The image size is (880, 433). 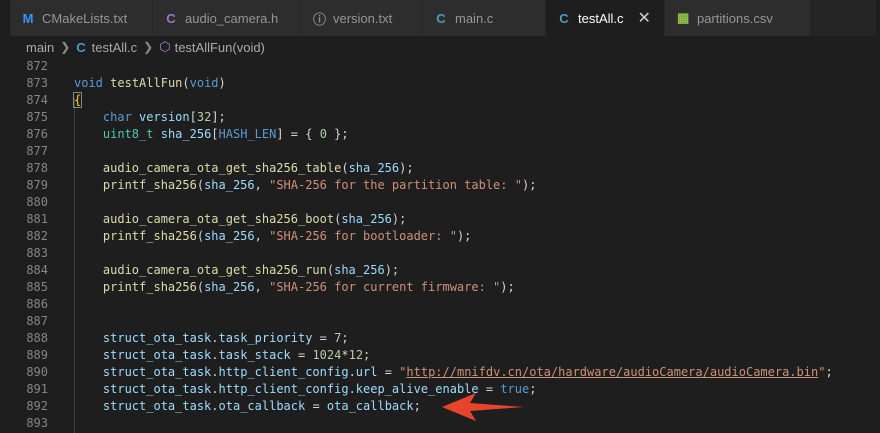 What do you see at coordinates (443, 202) in the screenshot?
I see `code-line: 880` at bounding box center [443, 202].